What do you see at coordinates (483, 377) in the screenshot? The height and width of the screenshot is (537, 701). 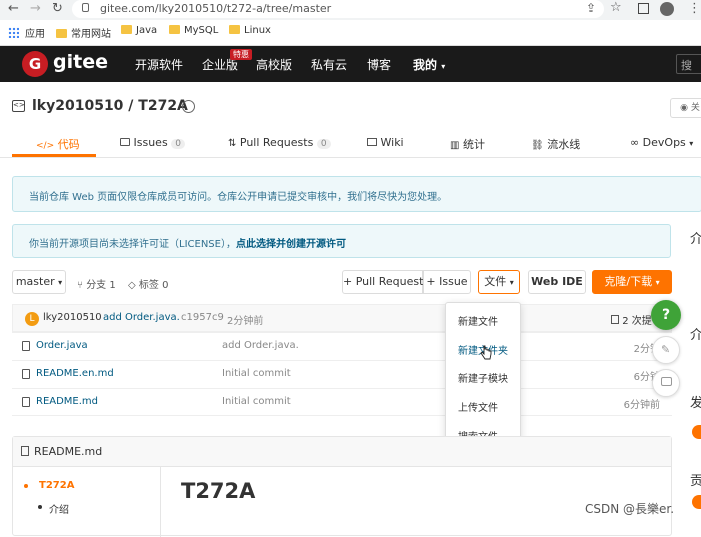 I see `menu-item-new-submodule: 新建子模块` at bounding box center [483, 377].